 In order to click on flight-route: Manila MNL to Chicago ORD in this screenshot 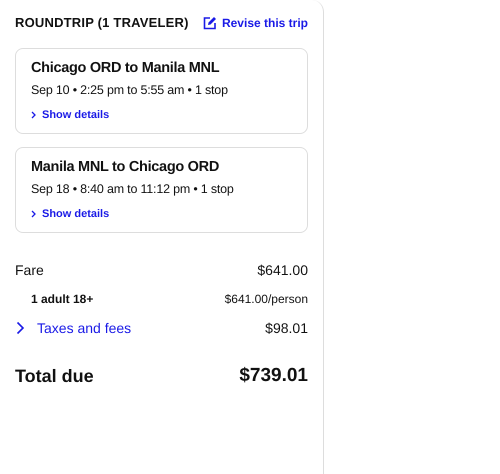, I will do `click(125, 167)`.